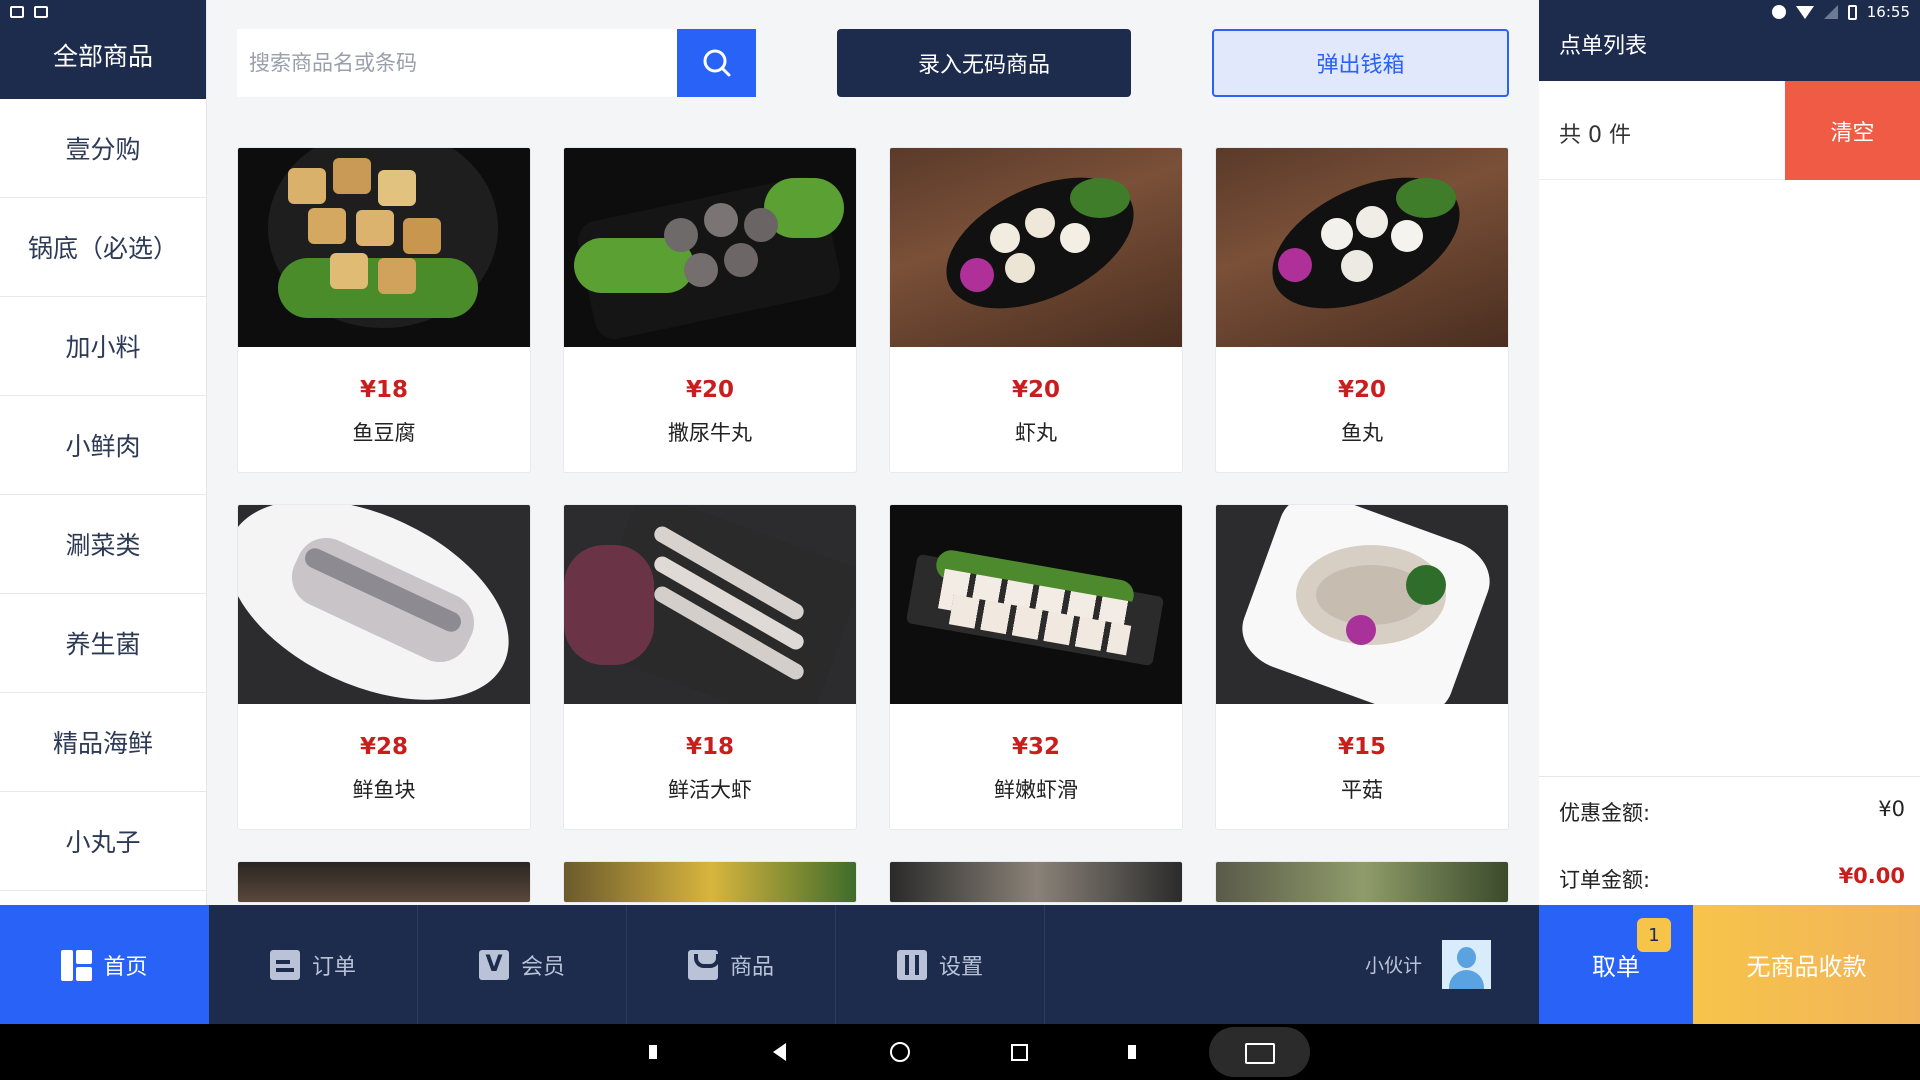  I want to click on product-card: ¥18 鱼豆腐, so click(384, 310).